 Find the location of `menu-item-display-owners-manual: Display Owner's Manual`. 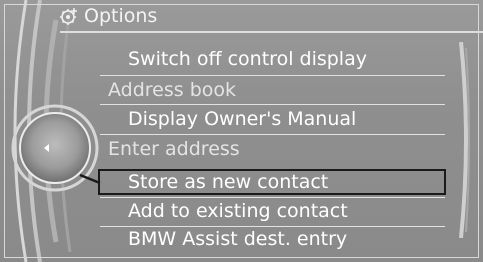

menu-item-display-owners-manual: Display Owner's Manual is located at coordinates (242, 119).